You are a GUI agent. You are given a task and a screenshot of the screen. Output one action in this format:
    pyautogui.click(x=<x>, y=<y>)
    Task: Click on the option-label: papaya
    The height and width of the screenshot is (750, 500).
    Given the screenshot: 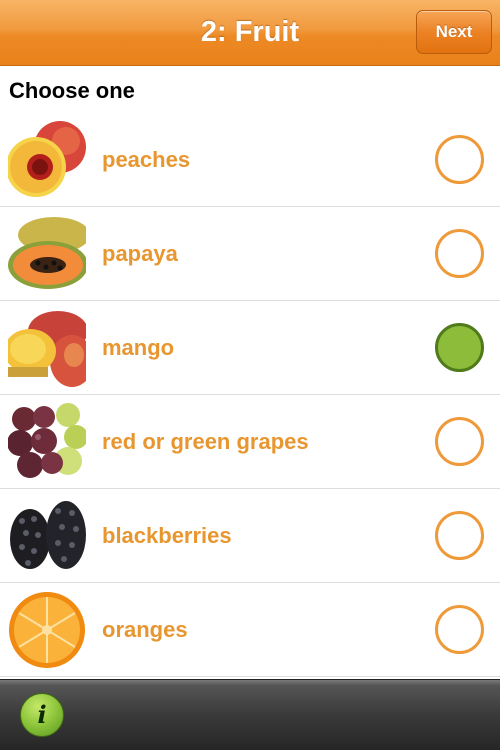 What is the action you would take?
    pyautogui.click(x=140, y=253)
    